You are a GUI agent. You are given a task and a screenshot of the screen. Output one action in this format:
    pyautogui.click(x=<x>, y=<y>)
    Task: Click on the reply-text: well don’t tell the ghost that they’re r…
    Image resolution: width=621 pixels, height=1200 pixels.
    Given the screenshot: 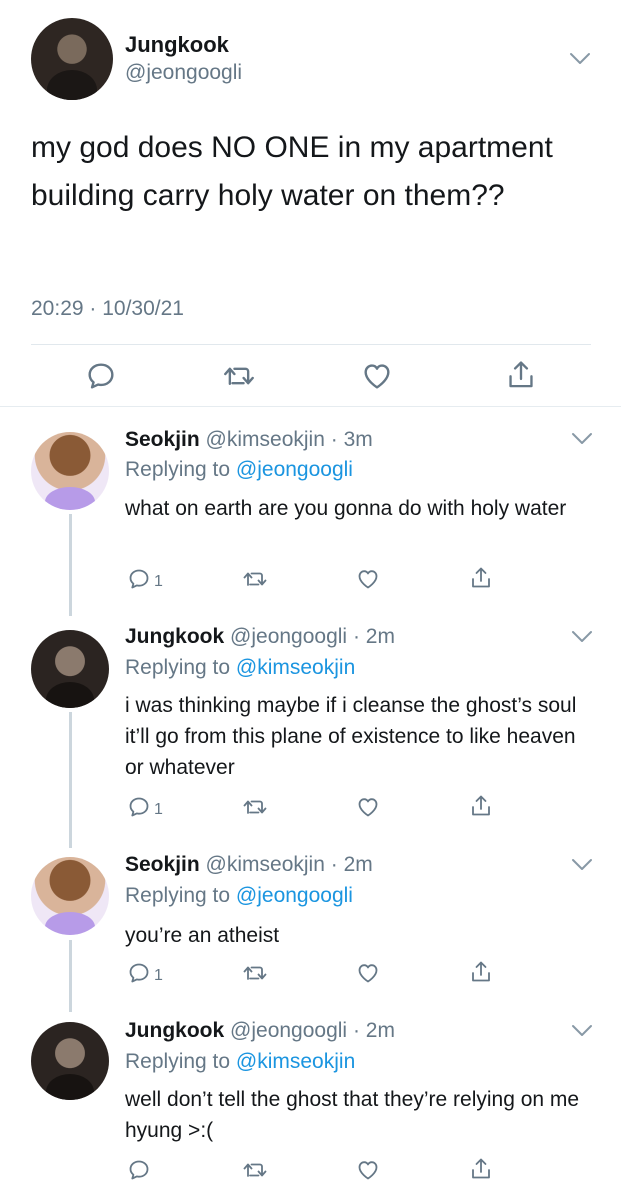 What is the action you would take?
    pyautogui.click(x=352, y=1115)
    